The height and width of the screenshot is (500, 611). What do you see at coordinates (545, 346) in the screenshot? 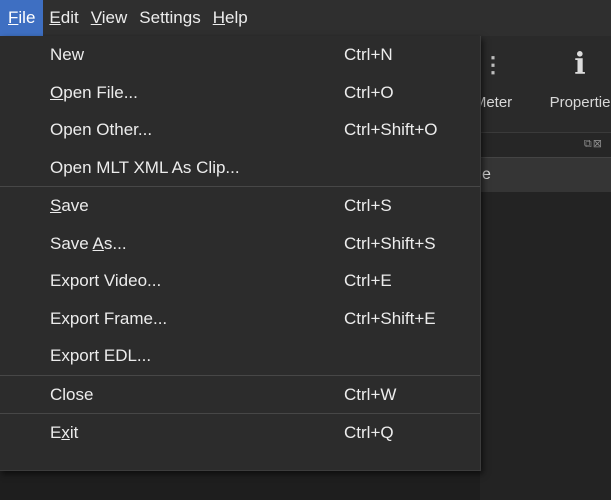
I see `dock-panel-body` at bounding box center [545, 346].